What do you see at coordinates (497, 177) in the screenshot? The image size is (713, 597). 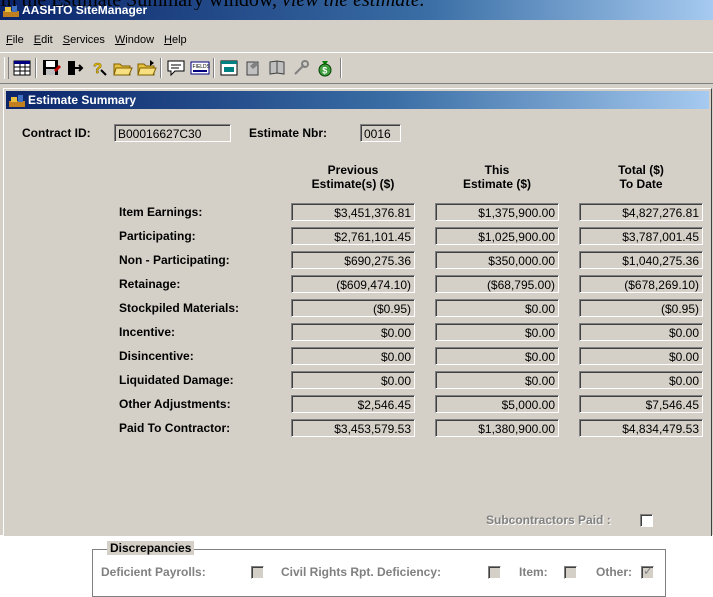 I see `column-header-this: This Estimate ($)` at bounding box center [497, 177].